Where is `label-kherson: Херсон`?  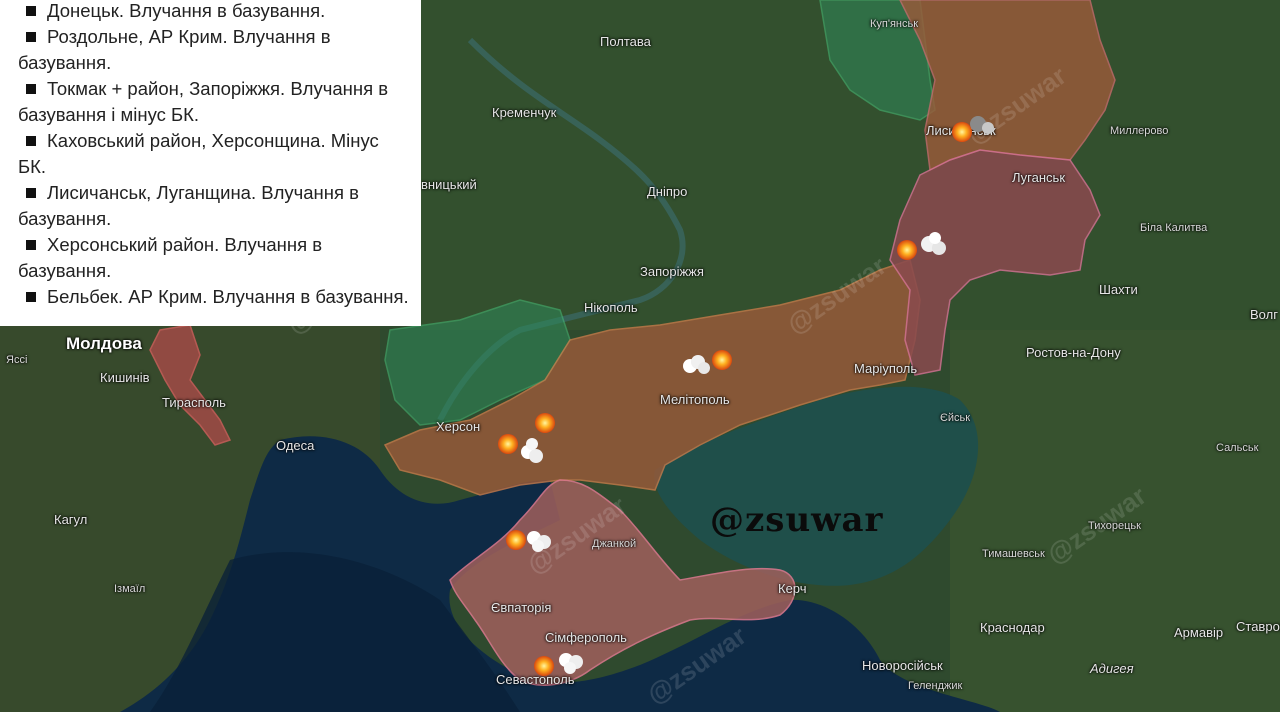
label-kherson: Херсон is located at coordinates (458, 426).